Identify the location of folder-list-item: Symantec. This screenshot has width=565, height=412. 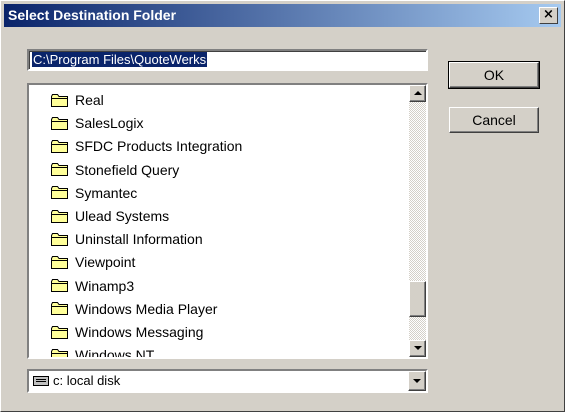
(94, 193).